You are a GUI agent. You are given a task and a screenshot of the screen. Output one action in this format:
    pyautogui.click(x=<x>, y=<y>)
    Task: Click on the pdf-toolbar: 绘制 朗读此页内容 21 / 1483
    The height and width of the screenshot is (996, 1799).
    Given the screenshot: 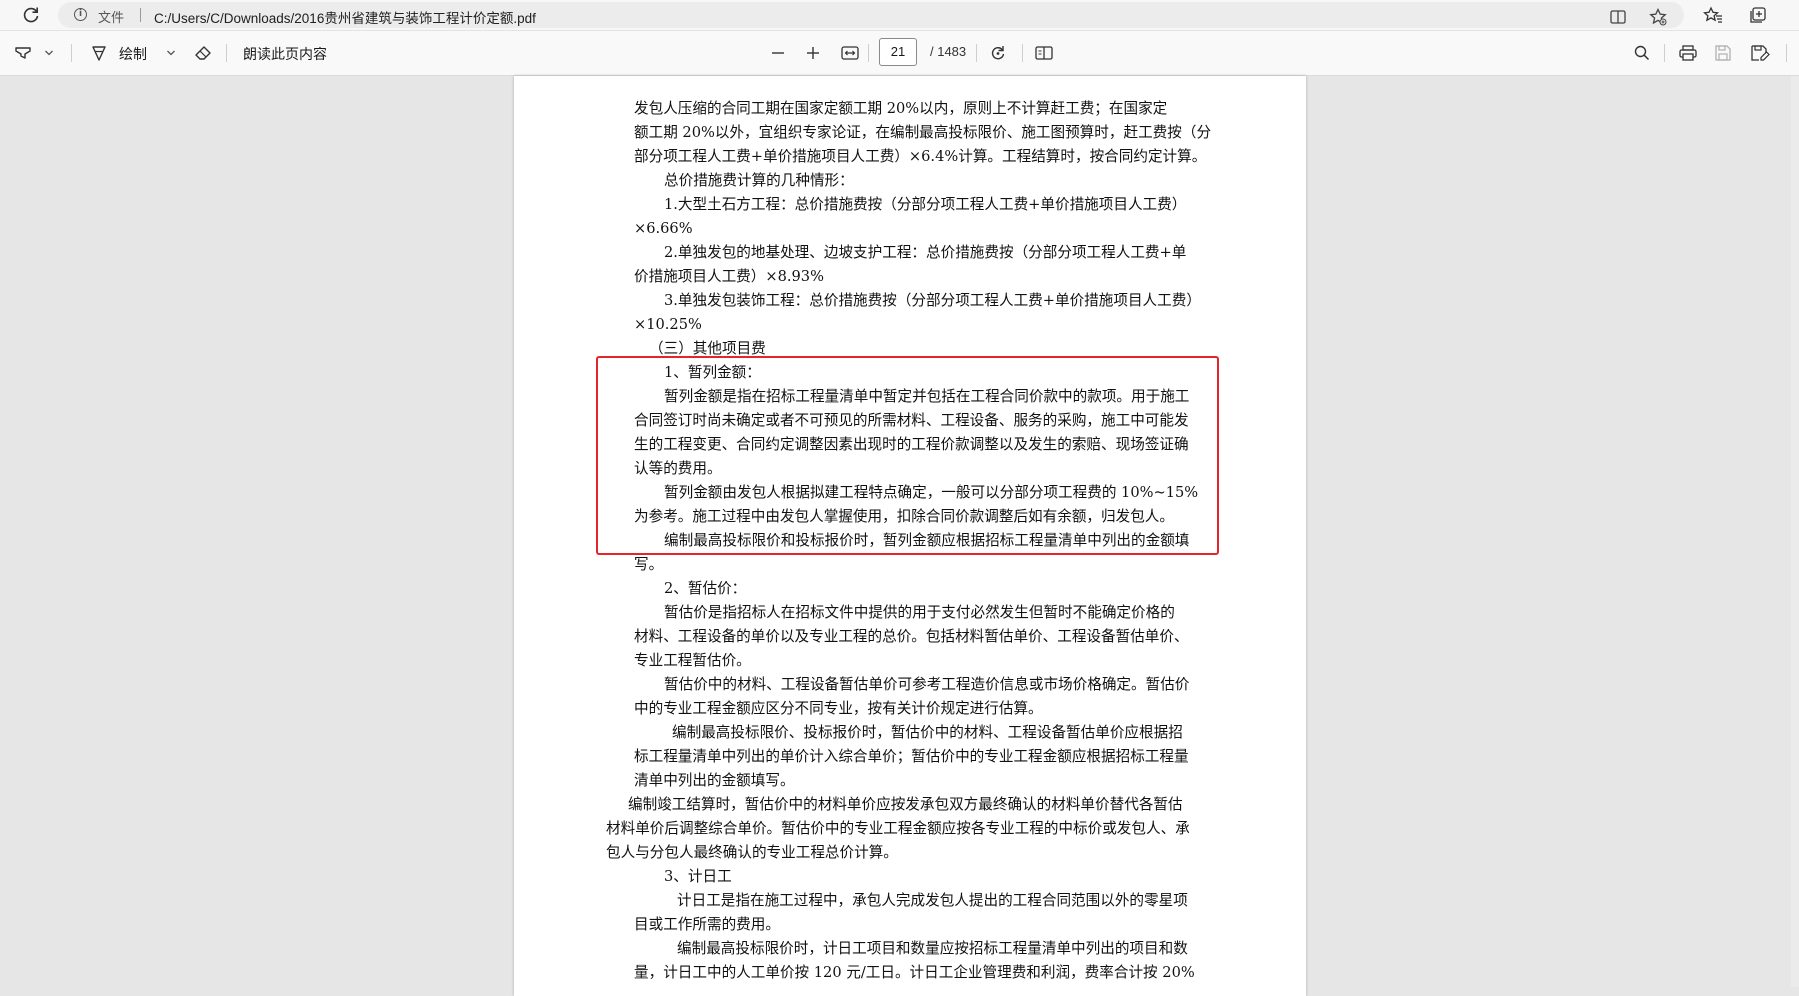 What is the action you would take?
    pyautogui.click(x=899, y=53)
    